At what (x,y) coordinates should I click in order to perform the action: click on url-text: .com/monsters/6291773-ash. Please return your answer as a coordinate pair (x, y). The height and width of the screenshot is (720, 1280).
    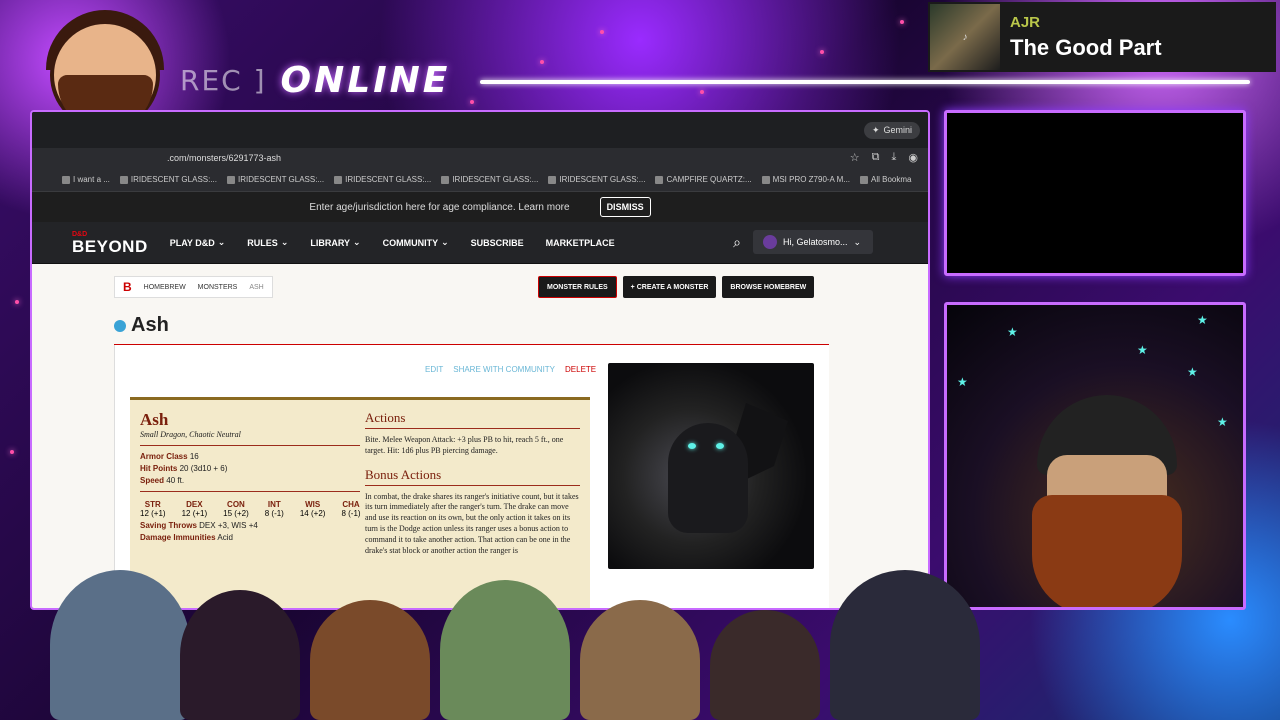
    Looking at the image, I should click on (224, 158).